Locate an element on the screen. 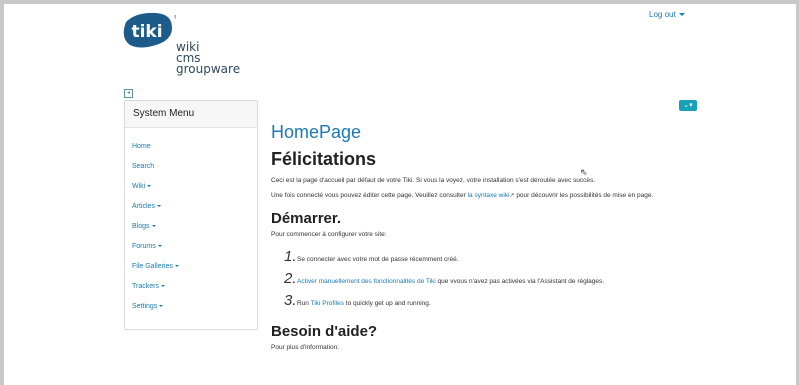  tiki-logo-icon: tiki ® is located at coordinates (149, 30).